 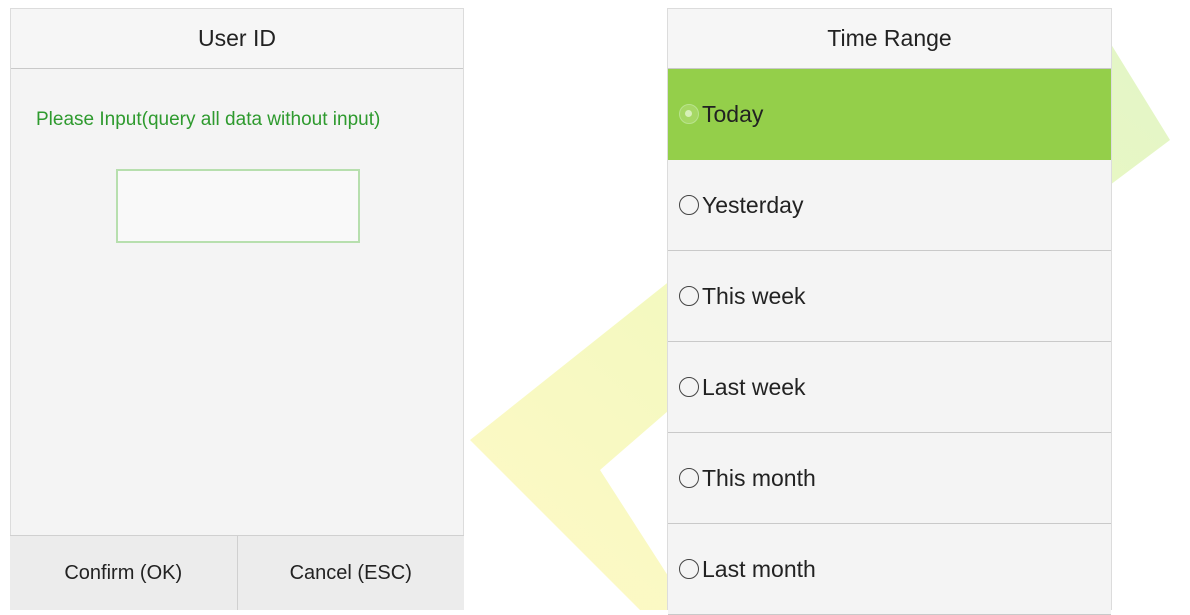 I want to click on time-range-option-this-week: This week, so click(x=889, y=296).